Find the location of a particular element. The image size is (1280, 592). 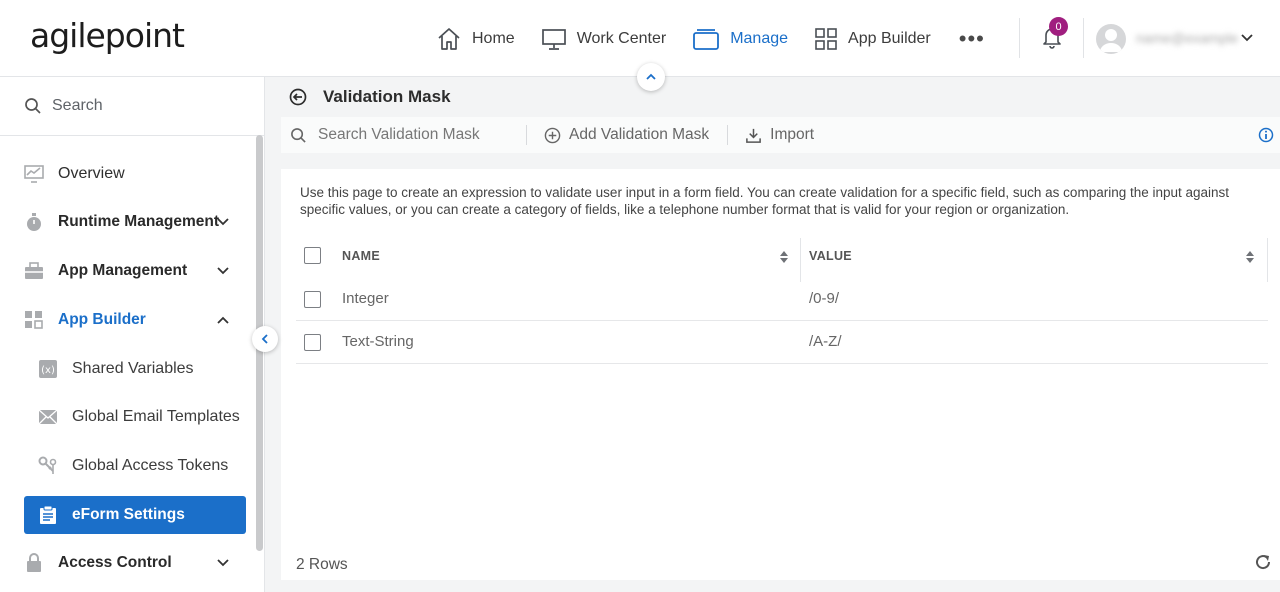

nav-home: Home is located at coordinates (475, 39).